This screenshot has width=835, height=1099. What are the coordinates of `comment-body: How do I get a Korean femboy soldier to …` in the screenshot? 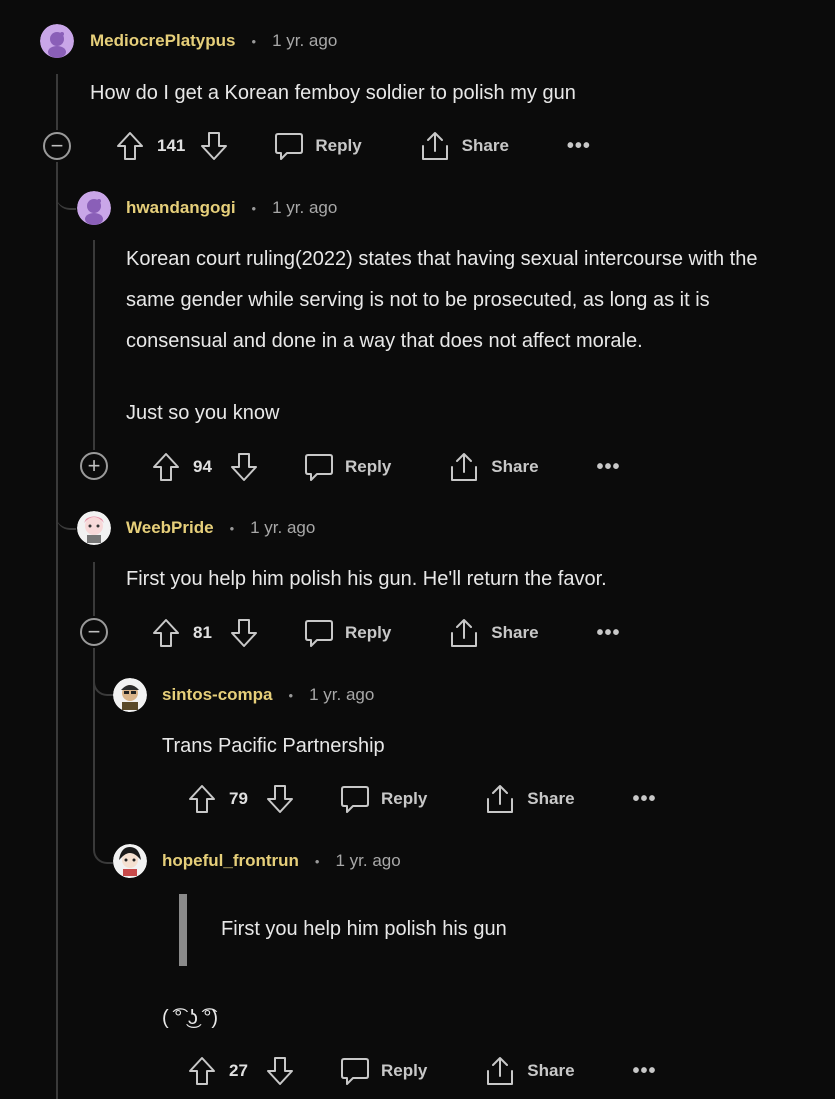 It's located at (333, 93).